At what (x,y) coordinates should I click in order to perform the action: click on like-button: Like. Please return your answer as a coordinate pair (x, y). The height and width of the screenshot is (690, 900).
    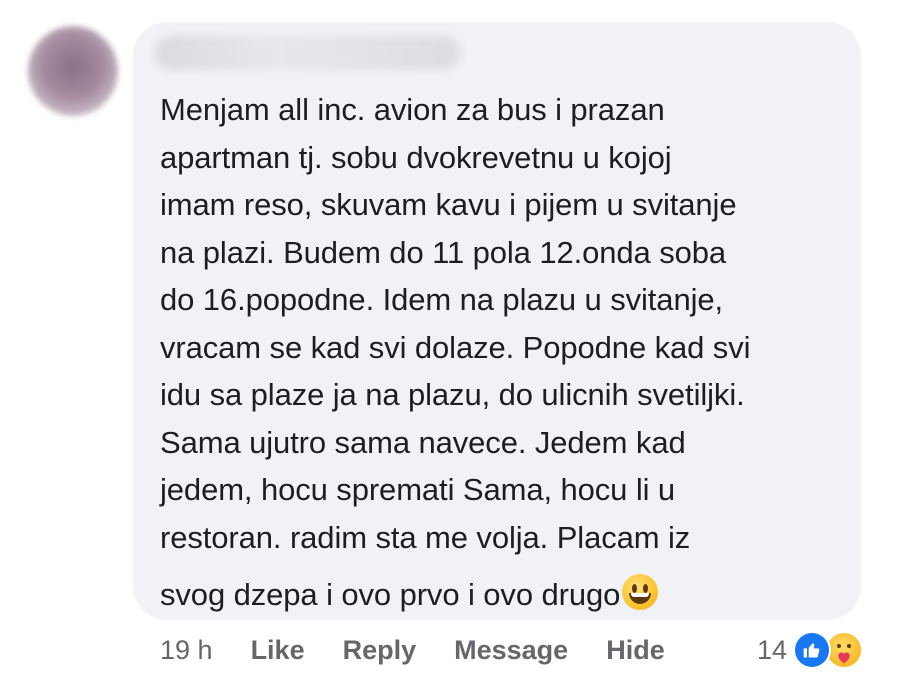
    Looking at the image, I should click on (278, 650).